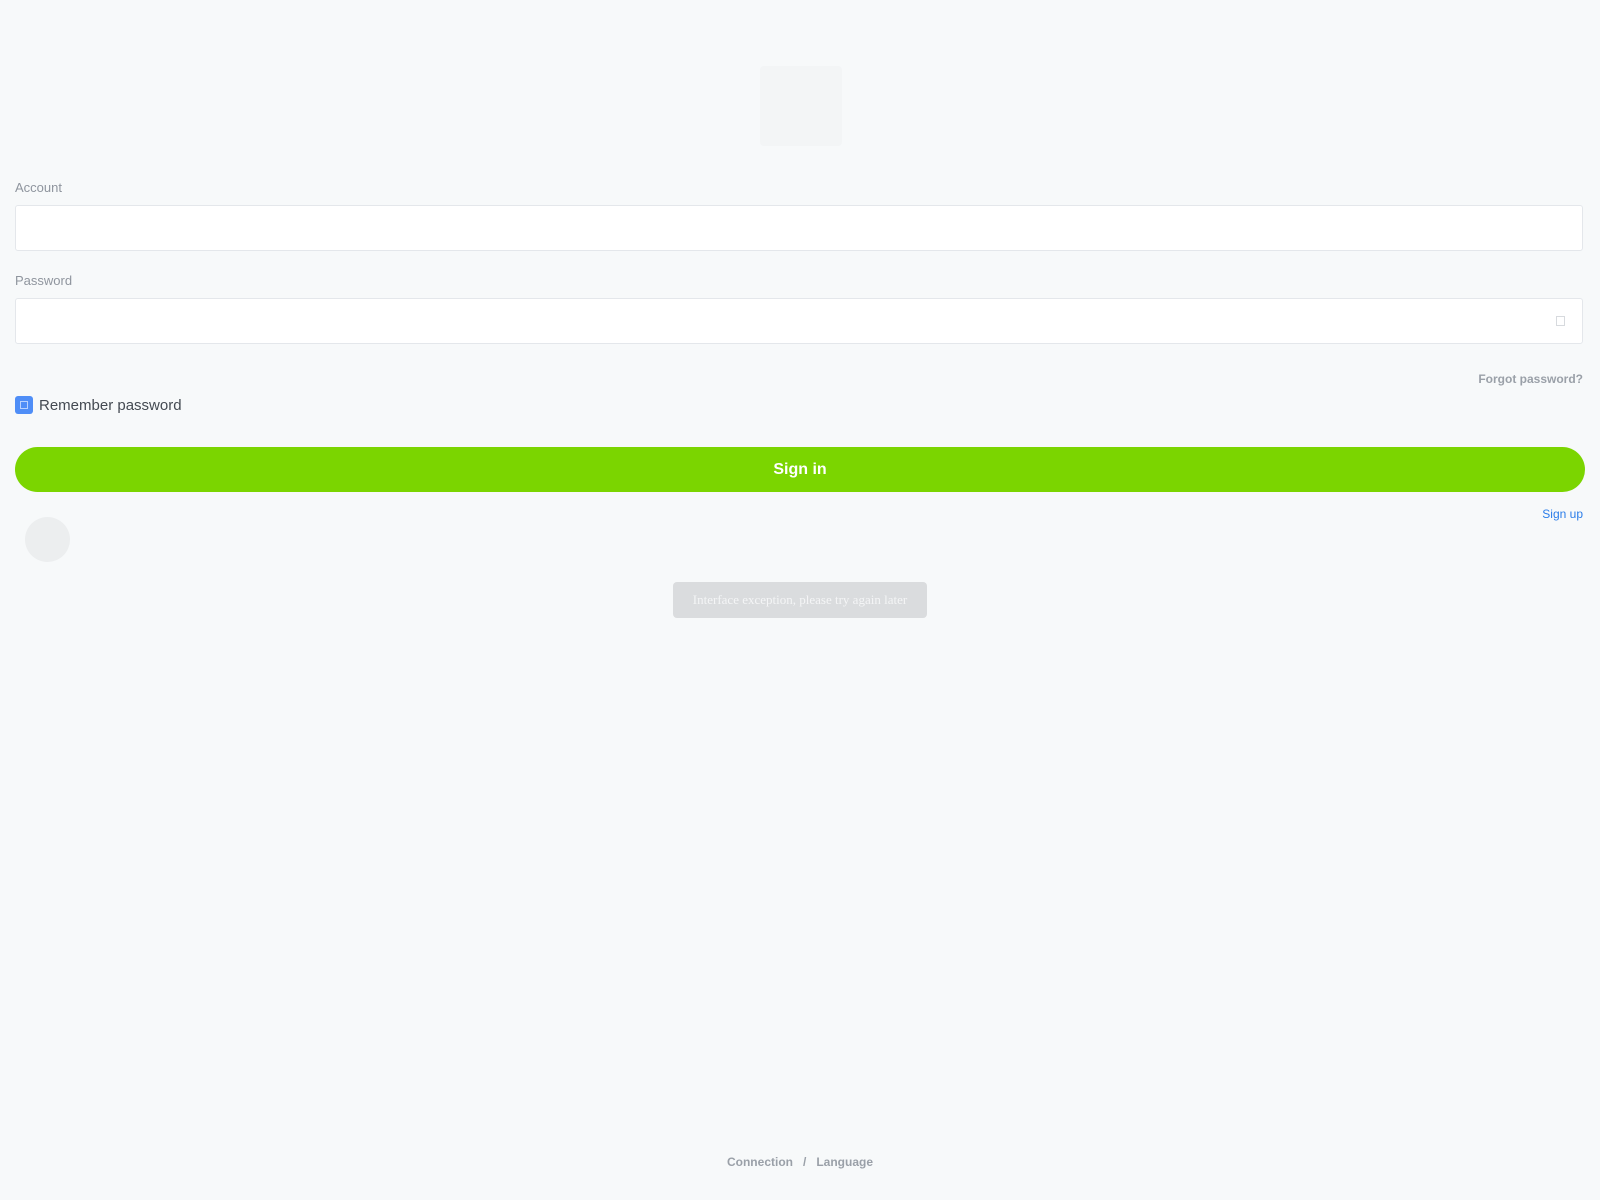  I want to click on connection-link: Connection, so click(760, 1162).